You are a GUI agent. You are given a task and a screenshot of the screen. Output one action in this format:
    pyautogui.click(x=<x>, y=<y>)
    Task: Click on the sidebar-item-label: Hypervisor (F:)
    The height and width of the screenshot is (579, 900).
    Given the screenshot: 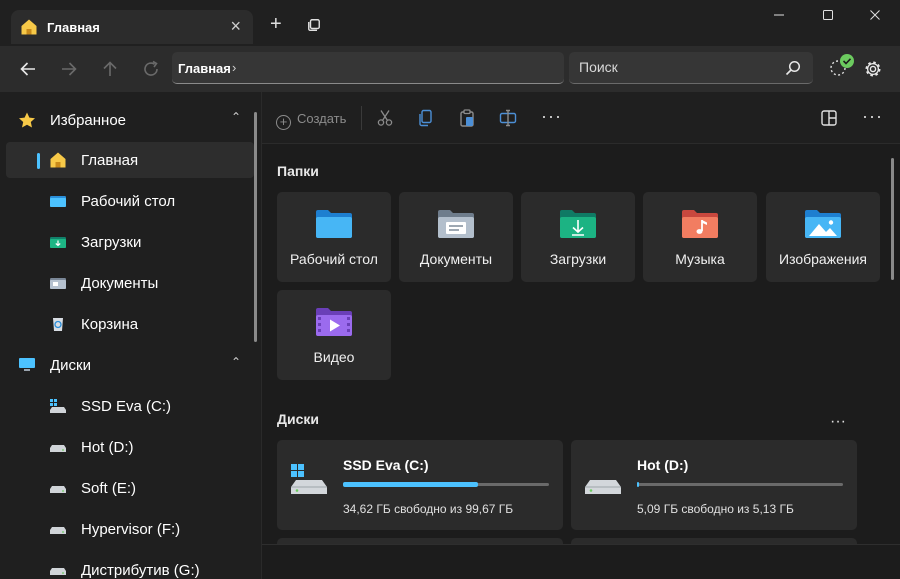 What is the action you would take?
    pyautogui.click(x=131, y=529)
    